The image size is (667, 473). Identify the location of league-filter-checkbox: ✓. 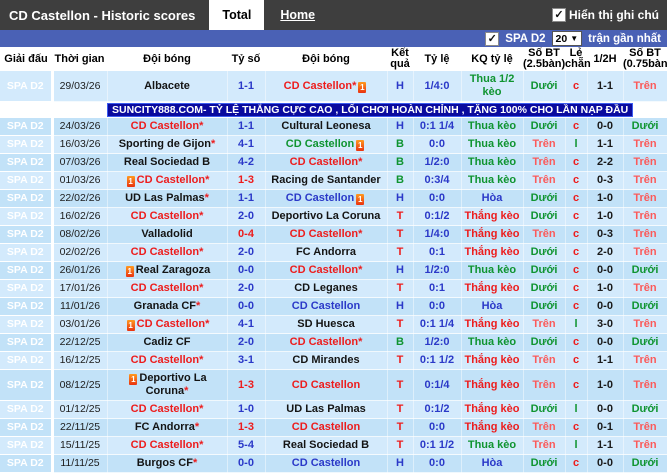
(492, 38).